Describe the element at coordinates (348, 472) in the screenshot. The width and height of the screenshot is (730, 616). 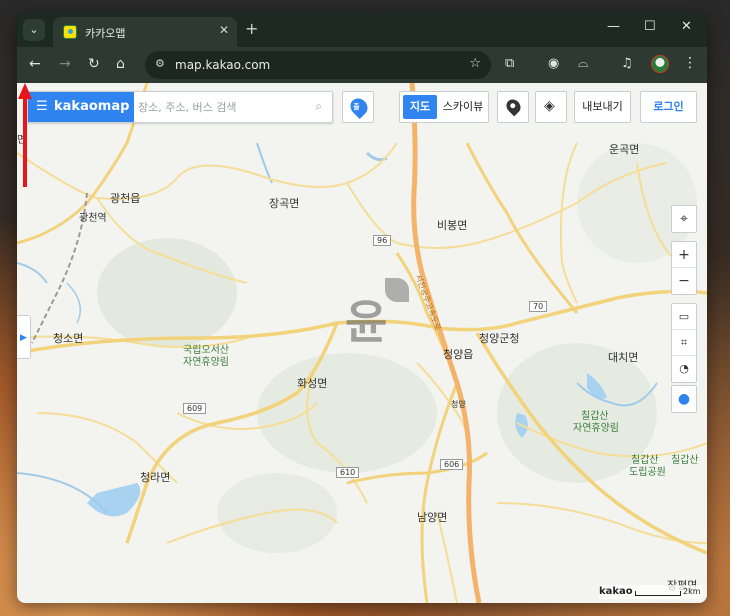
I see `route-610-shield: 610` at that location.